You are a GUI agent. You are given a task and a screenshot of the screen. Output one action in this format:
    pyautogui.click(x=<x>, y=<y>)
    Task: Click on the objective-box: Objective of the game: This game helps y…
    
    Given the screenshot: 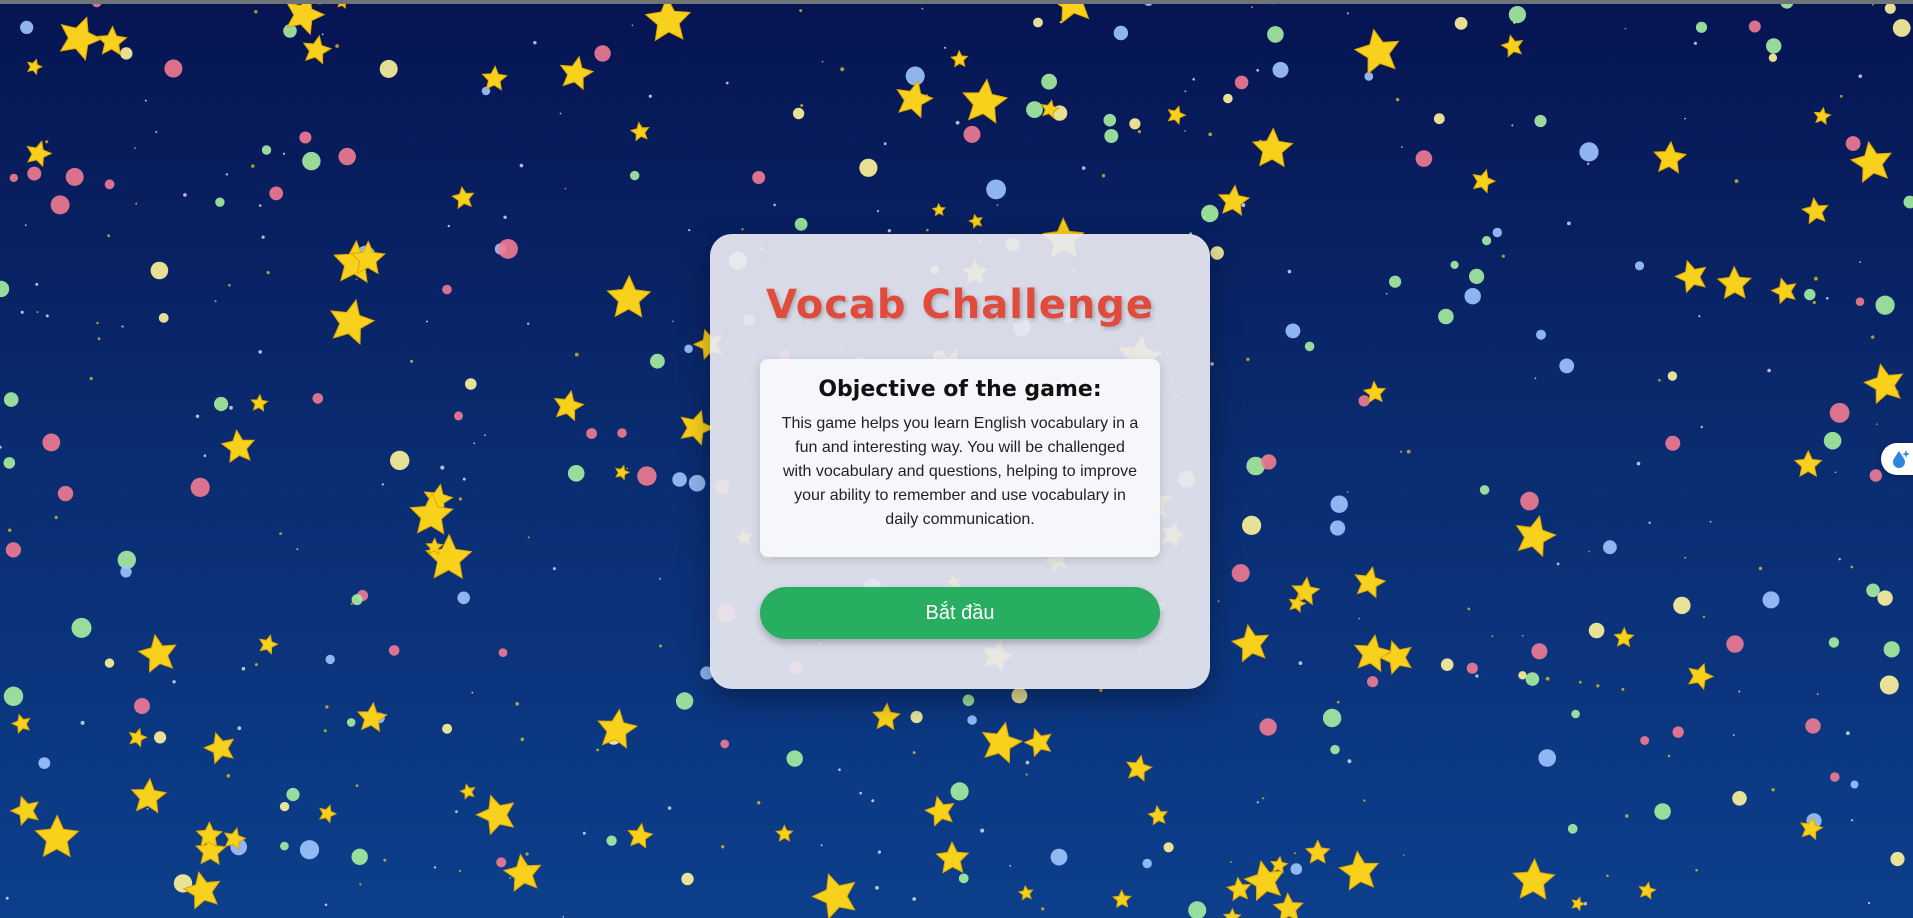 What is the action you would take?
    pyautogui.click(x=960, y=458)
    